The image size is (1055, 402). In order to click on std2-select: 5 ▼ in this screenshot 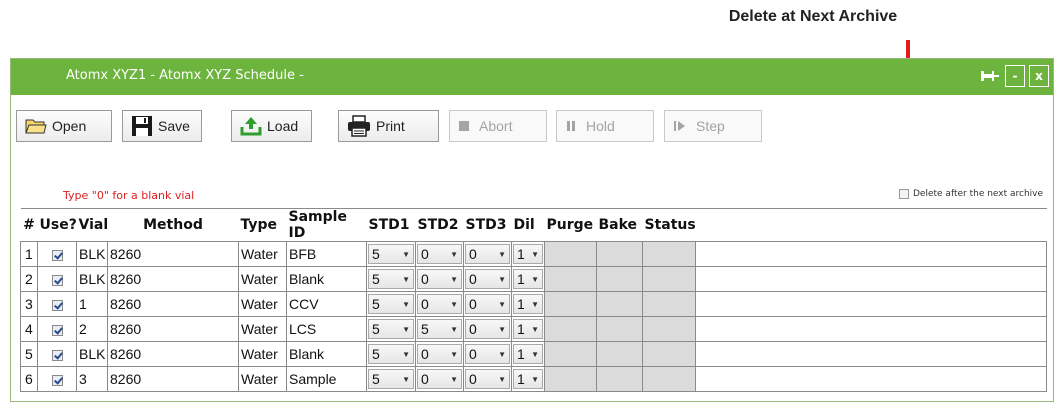, I will do `click(439, 329)`.